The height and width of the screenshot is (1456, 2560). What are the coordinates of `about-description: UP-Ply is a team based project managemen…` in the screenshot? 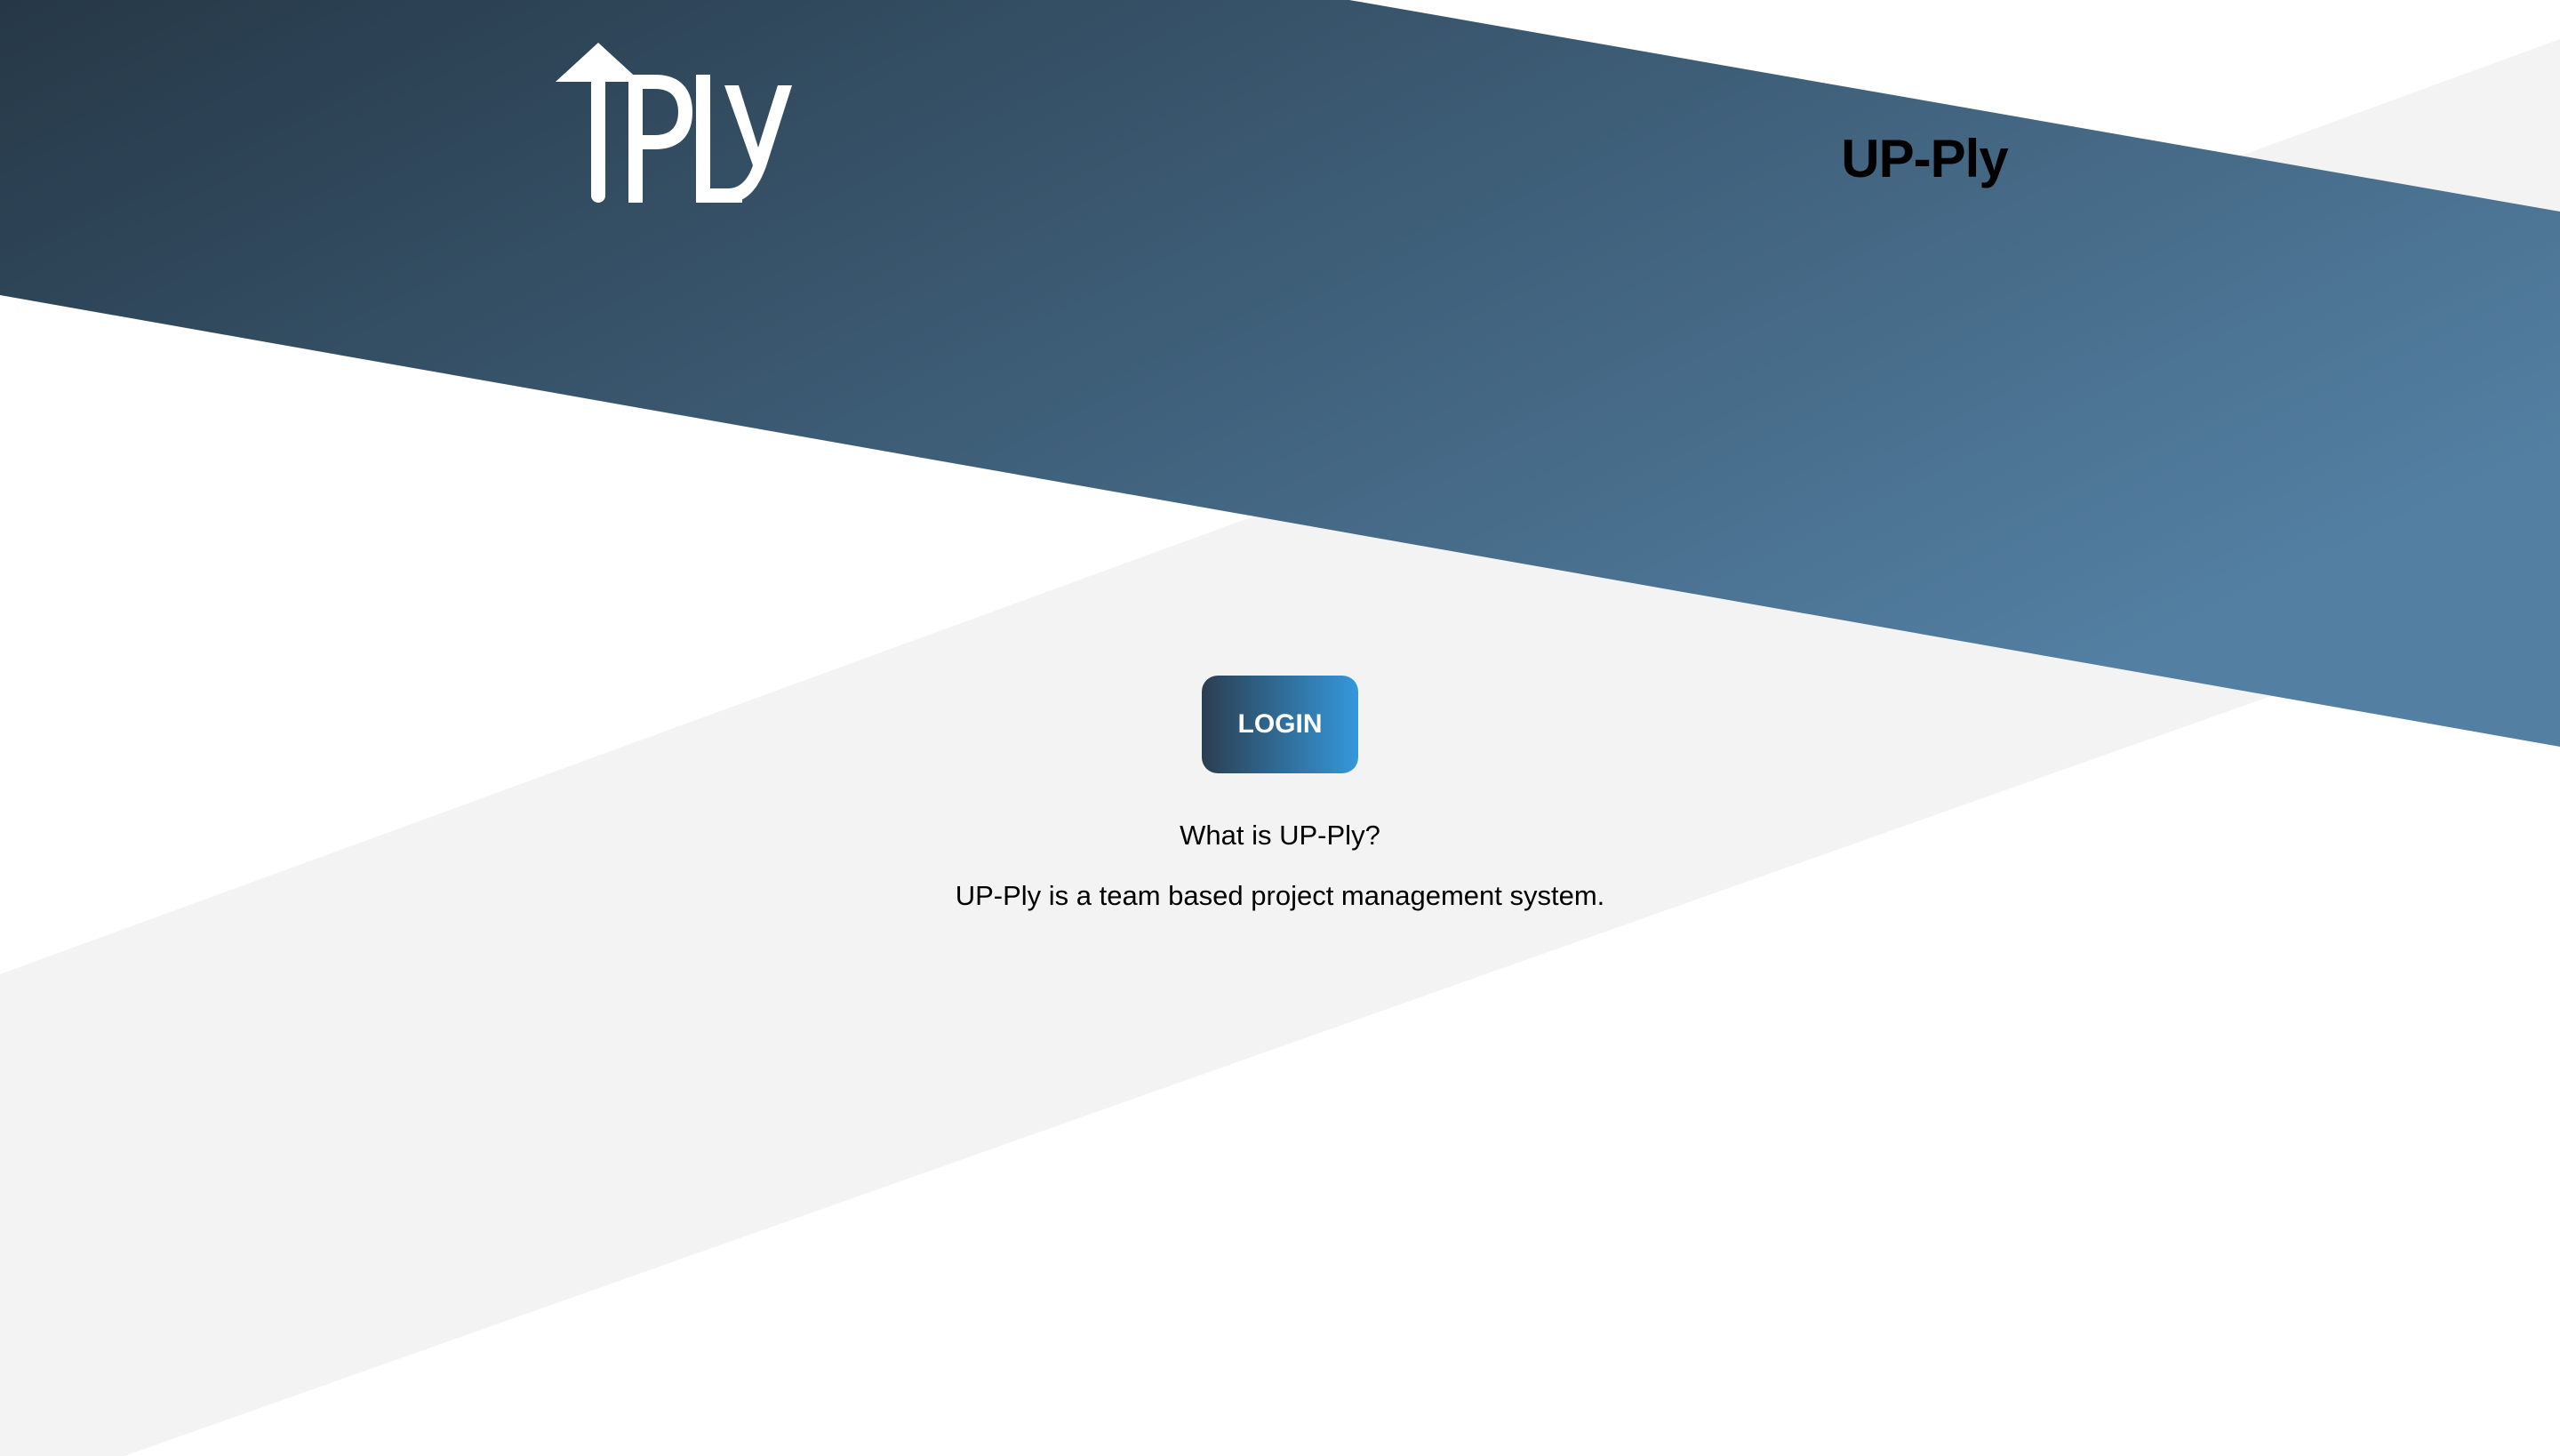 It's located at (1280, 895).